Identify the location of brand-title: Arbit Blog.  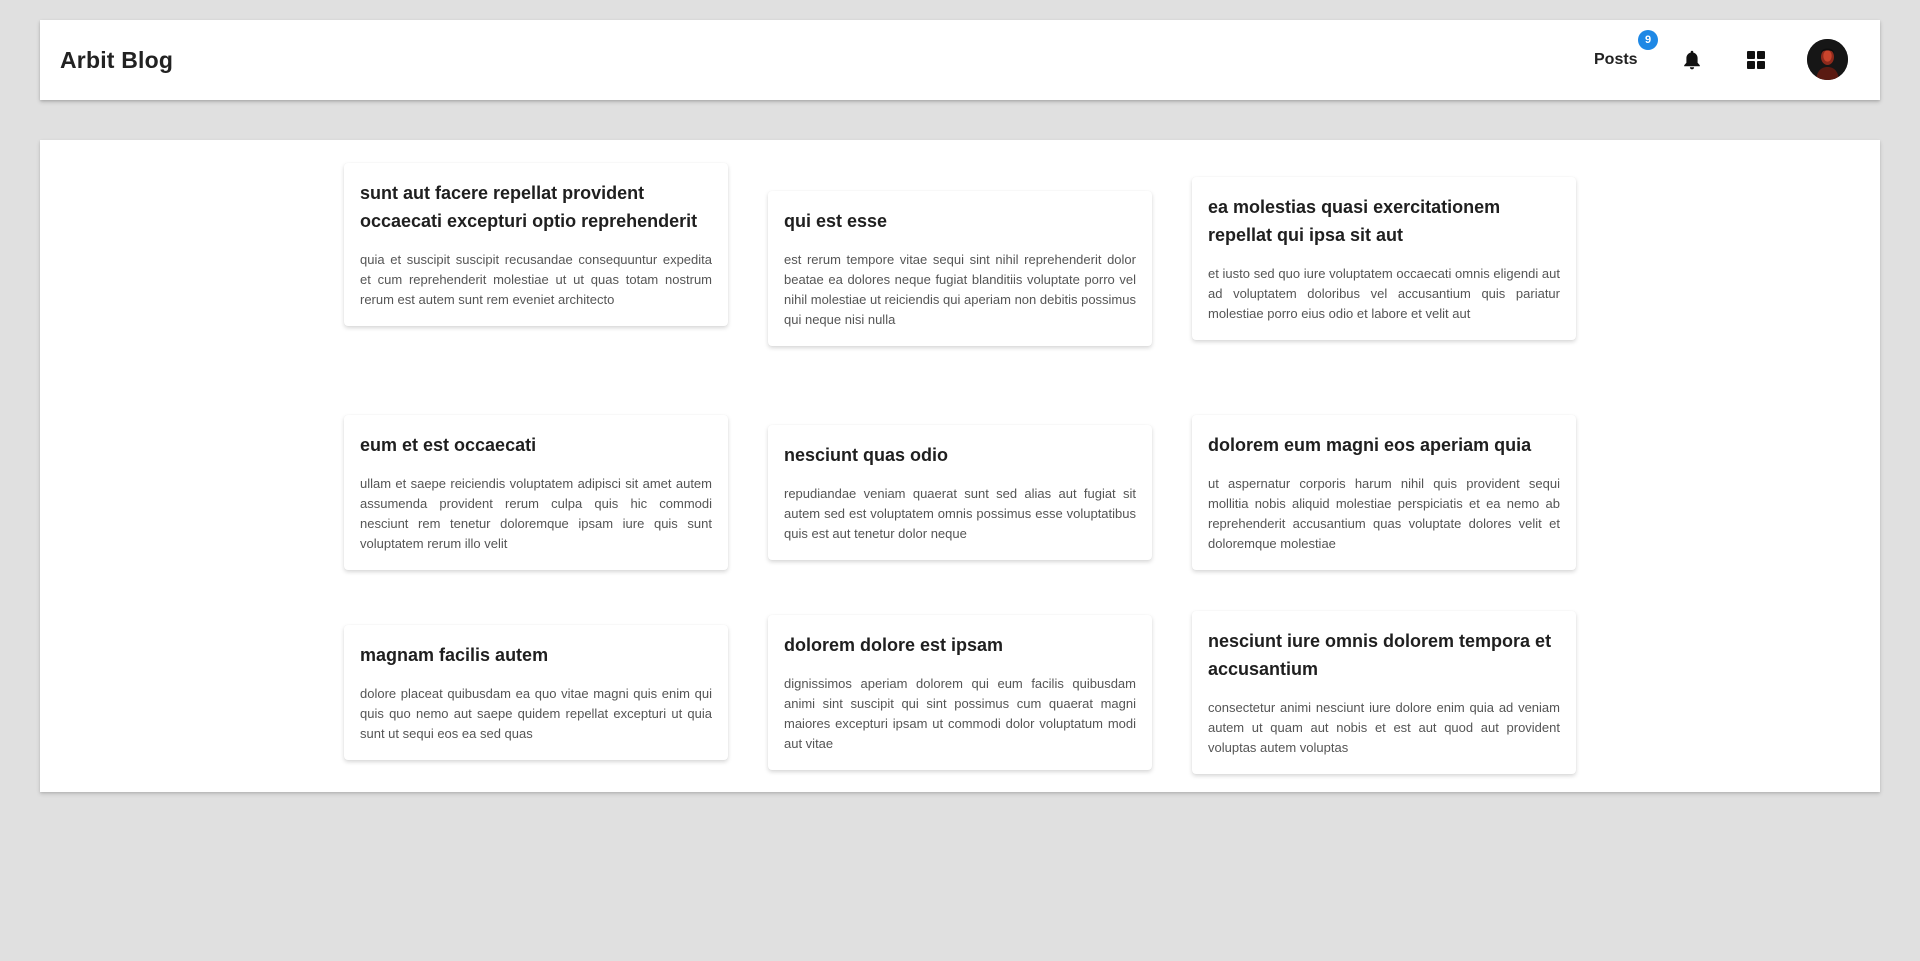
(116, 60).